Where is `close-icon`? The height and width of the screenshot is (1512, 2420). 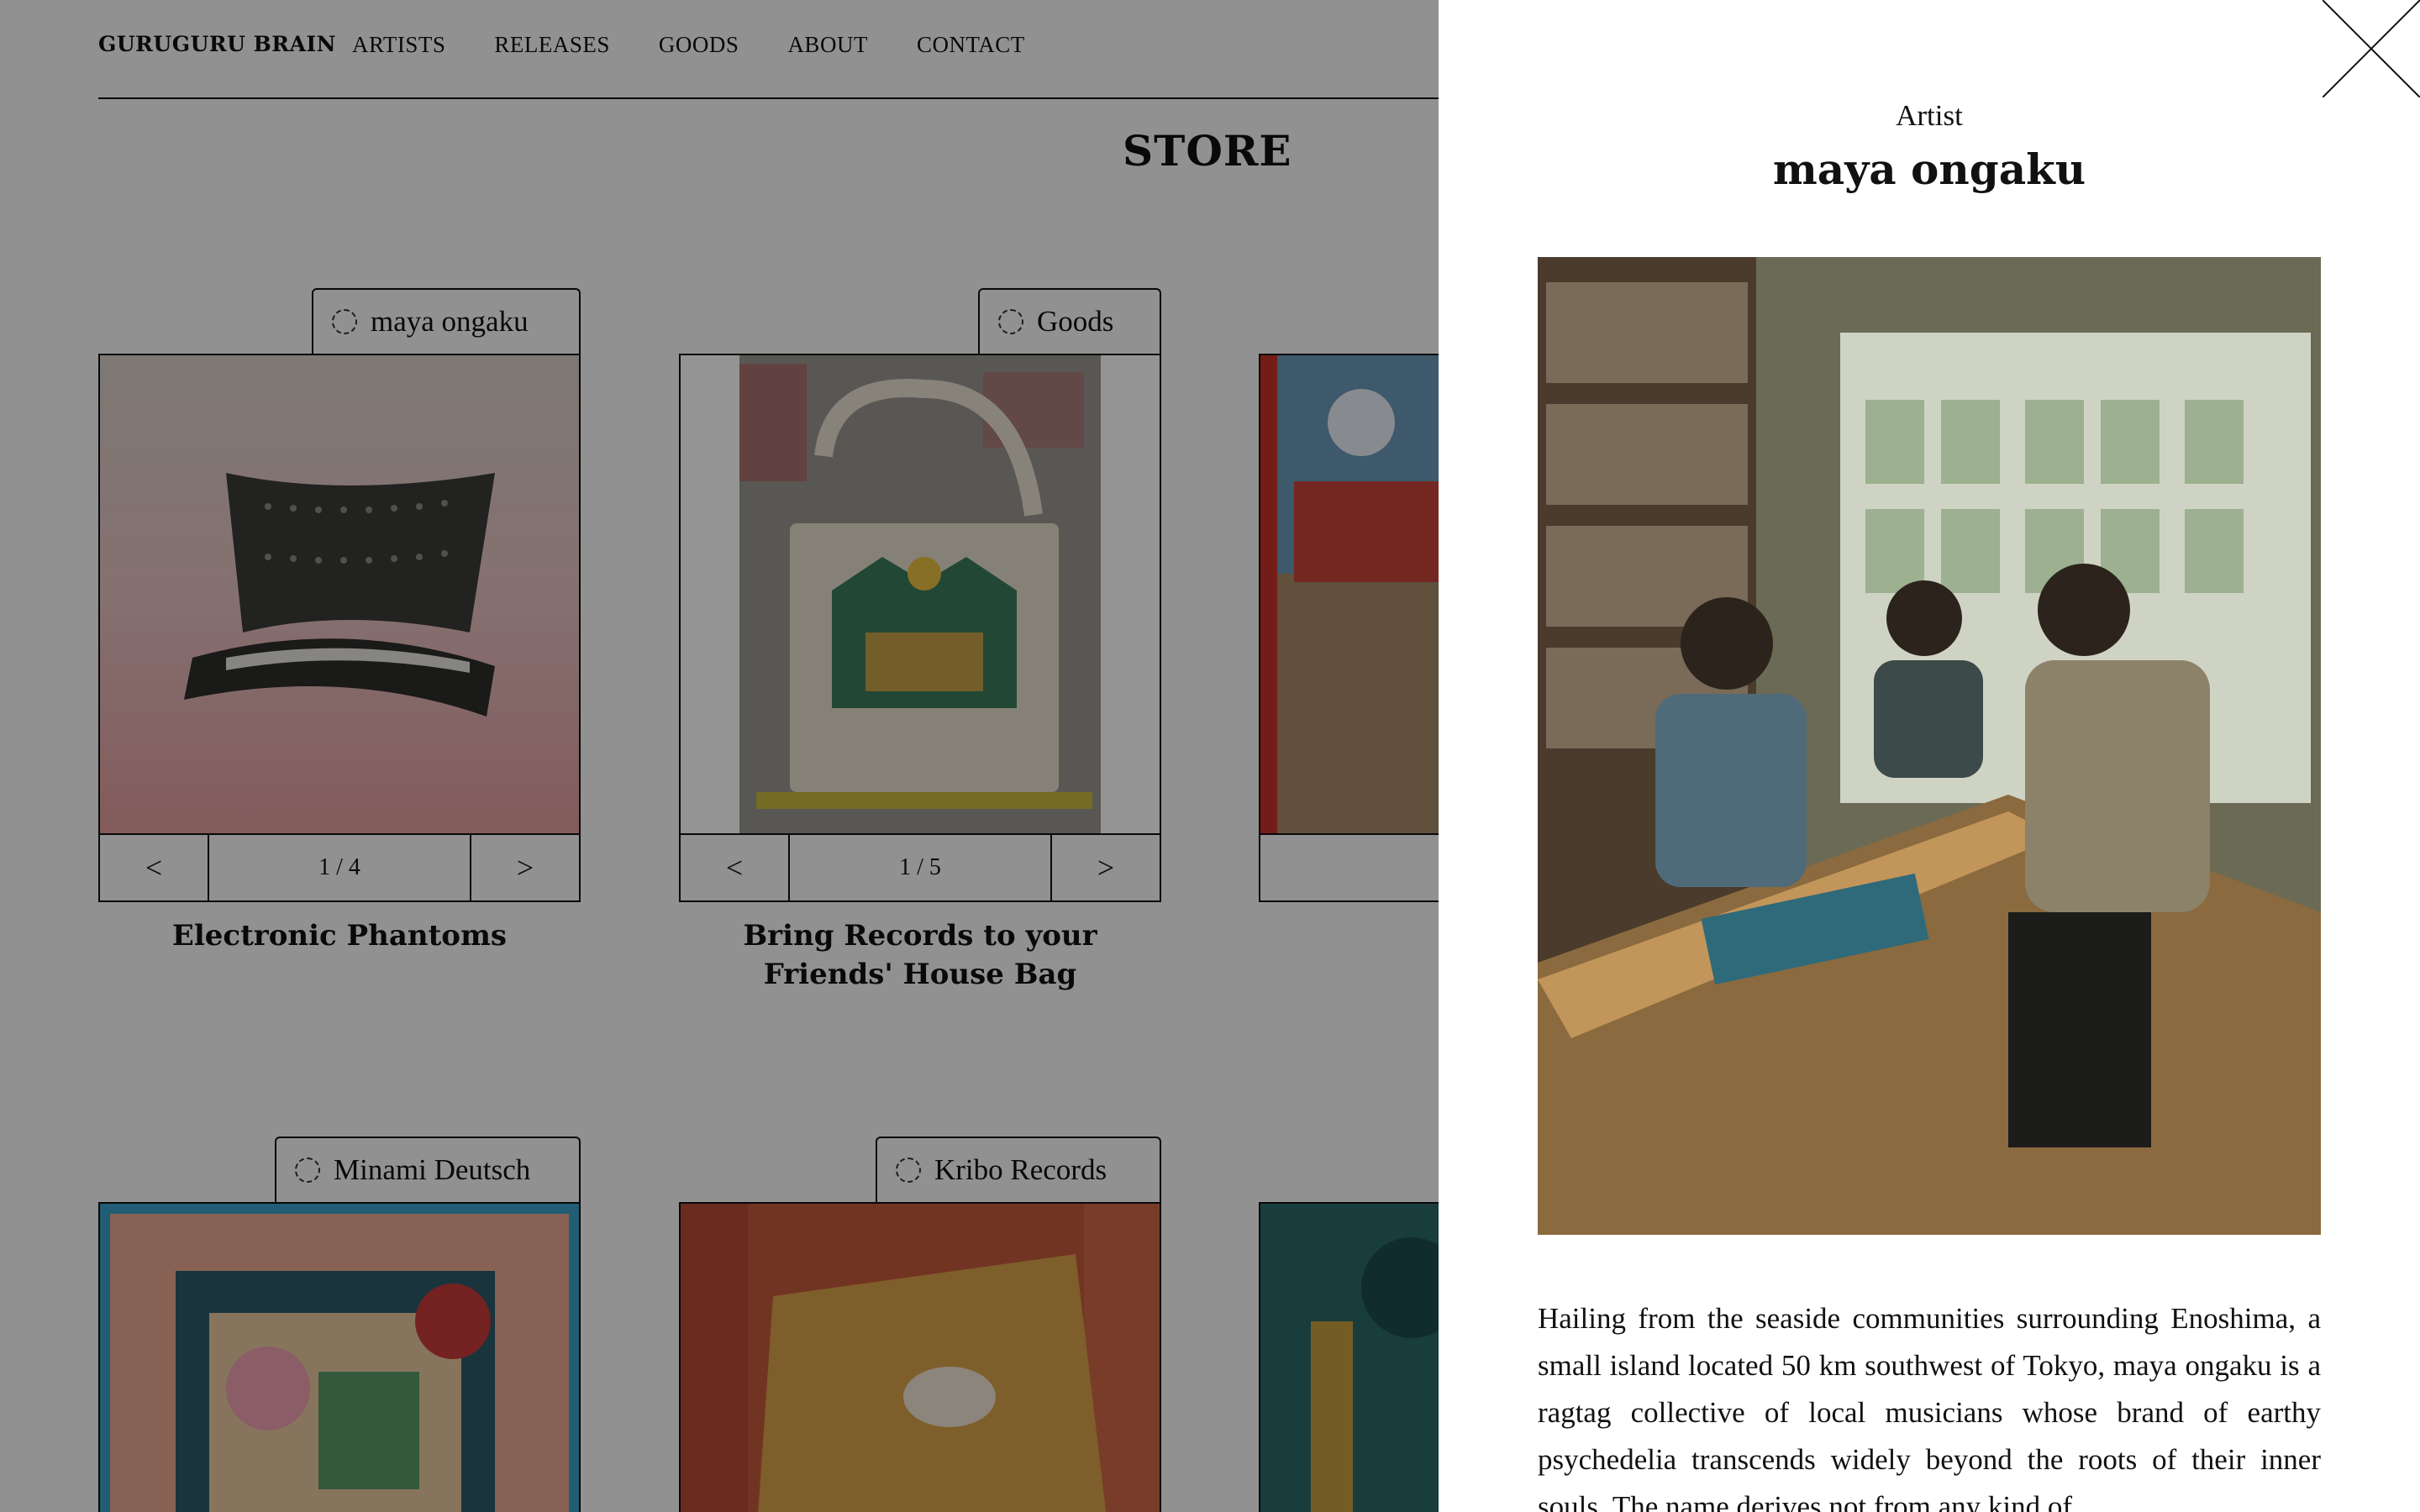 close-icon is located at coordinates (2371, 49).